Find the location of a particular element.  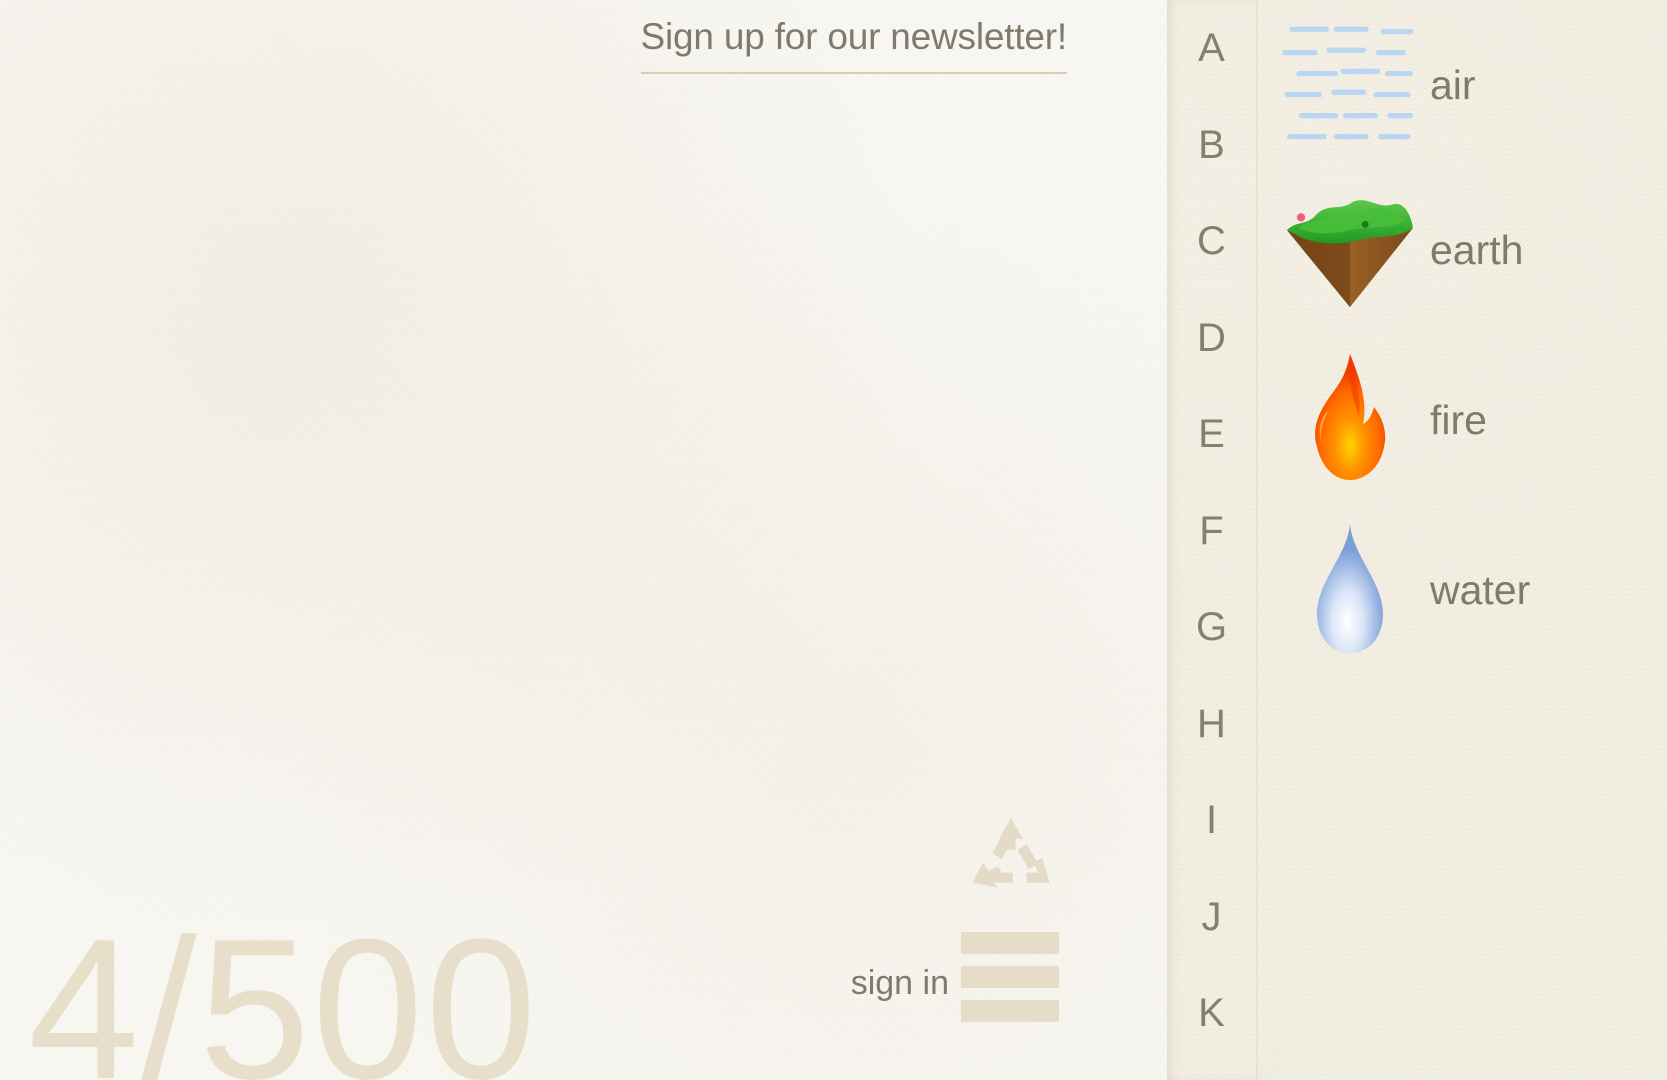

library-item-water: water is located at coordinates (1462, 590).